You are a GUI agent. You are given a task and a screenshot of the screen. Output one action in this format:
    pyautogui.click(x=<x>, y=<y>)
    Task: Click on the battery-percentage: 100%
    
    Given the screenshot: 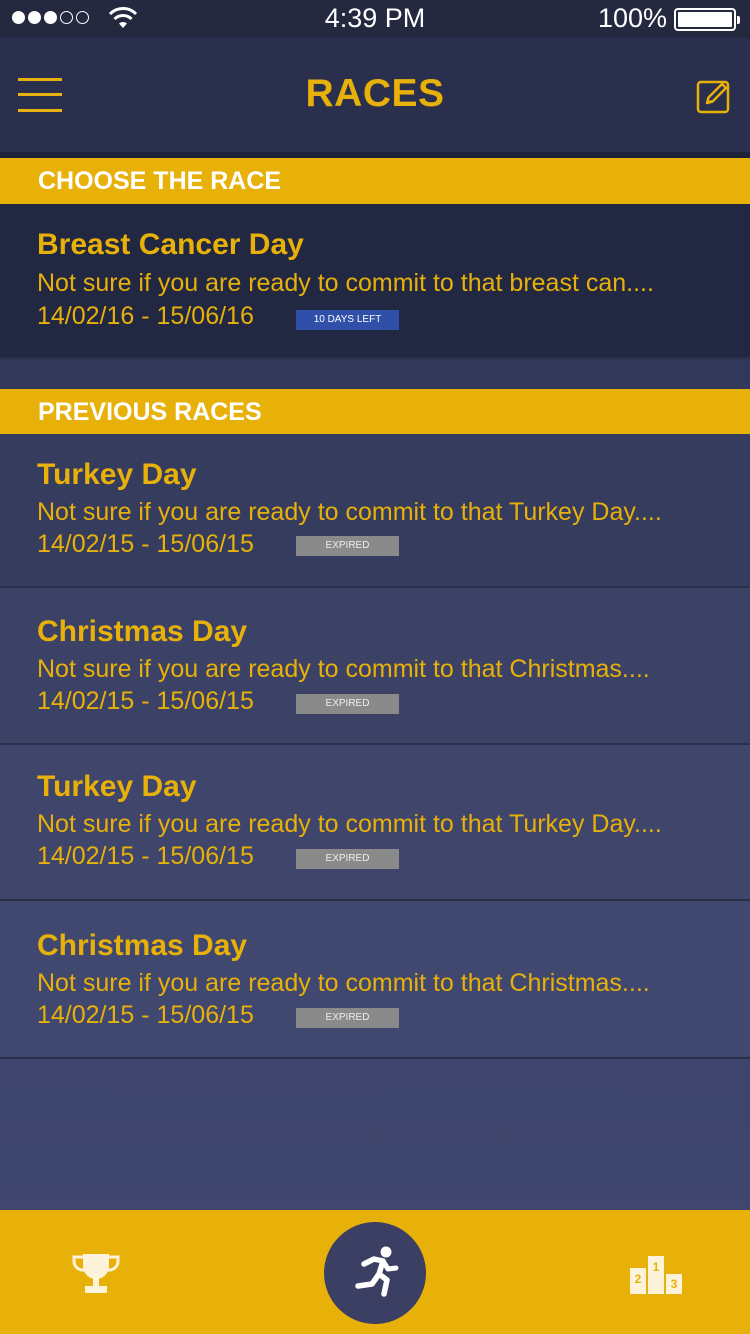 What is the action you would take?
    pyautogui.click(x=632, y=18)
    